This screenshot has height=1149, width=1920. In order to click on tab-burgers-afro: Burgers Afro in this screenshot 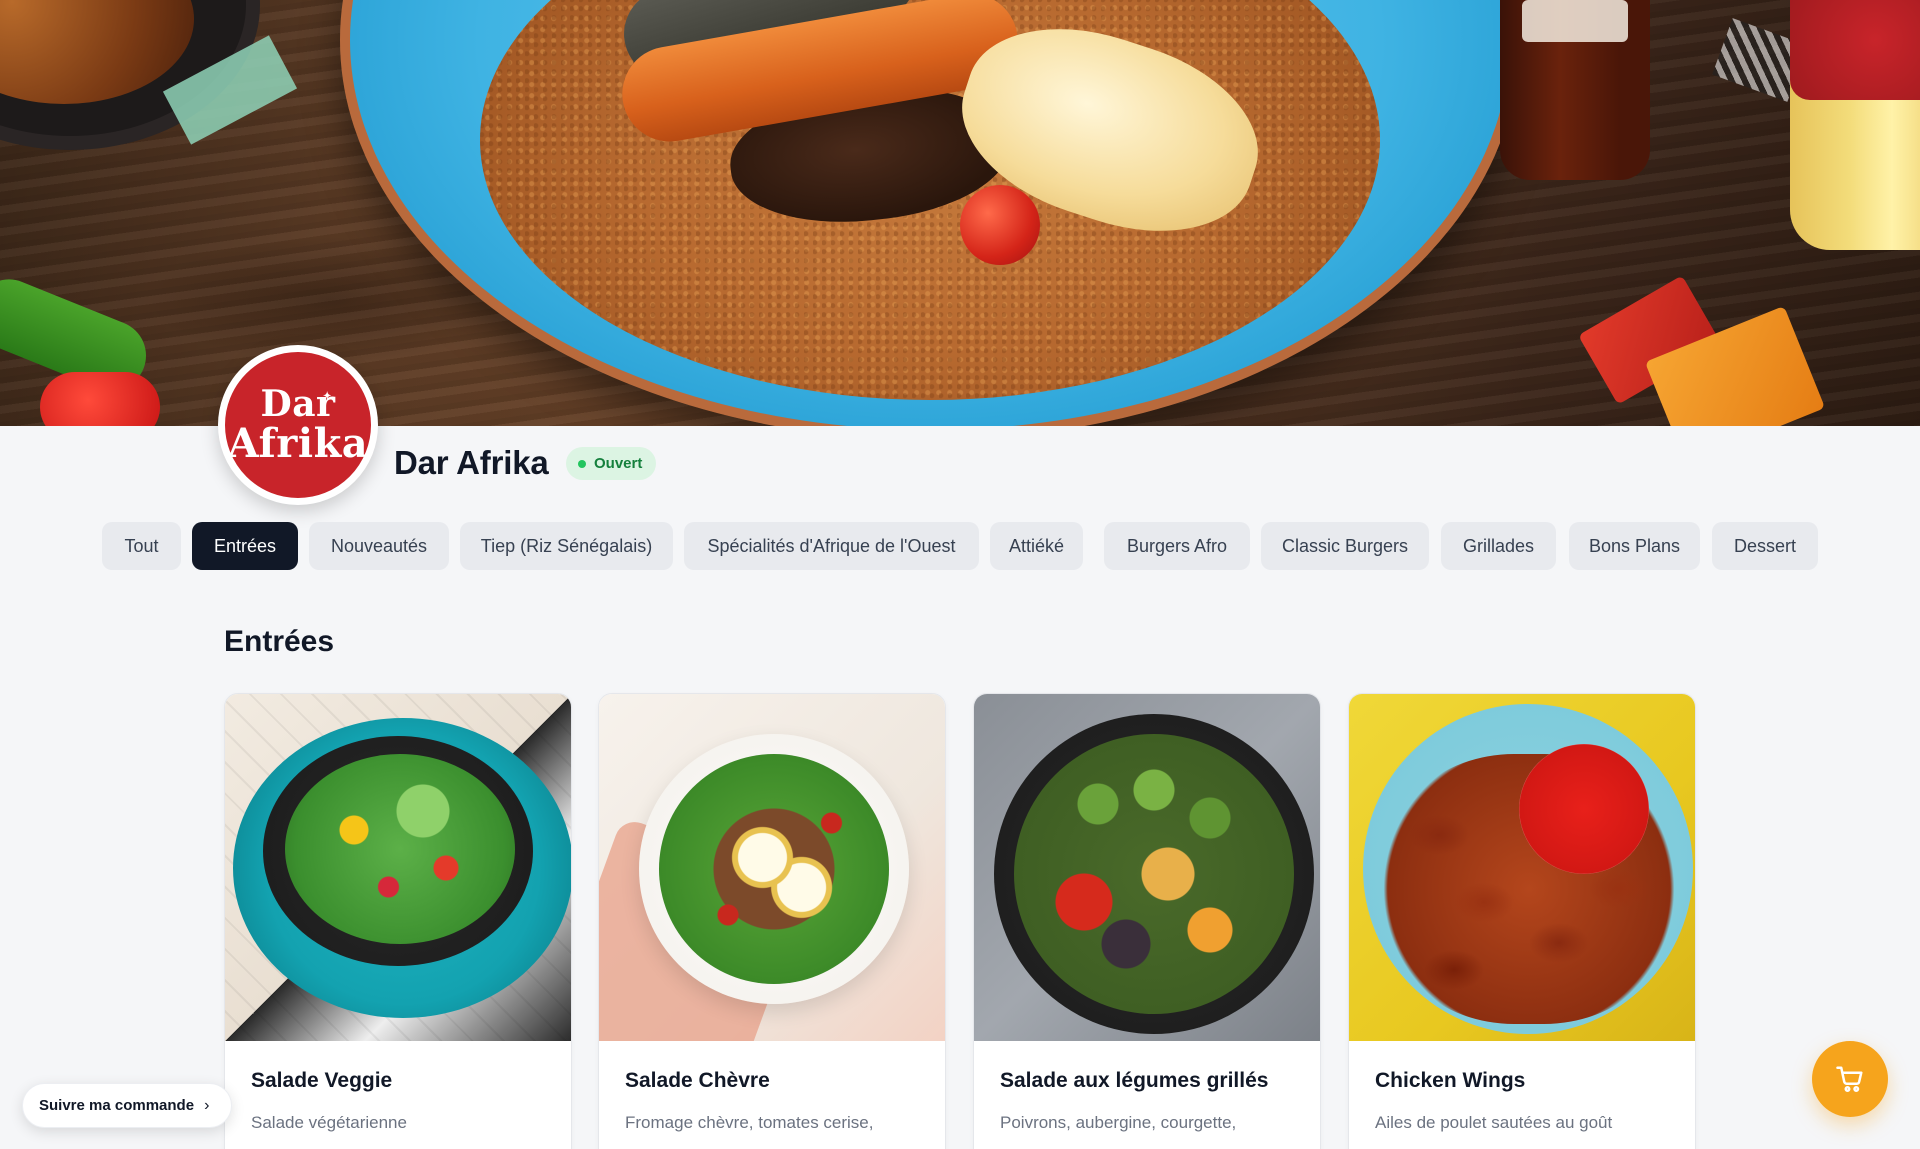, I will do `click(1177, 546)`.